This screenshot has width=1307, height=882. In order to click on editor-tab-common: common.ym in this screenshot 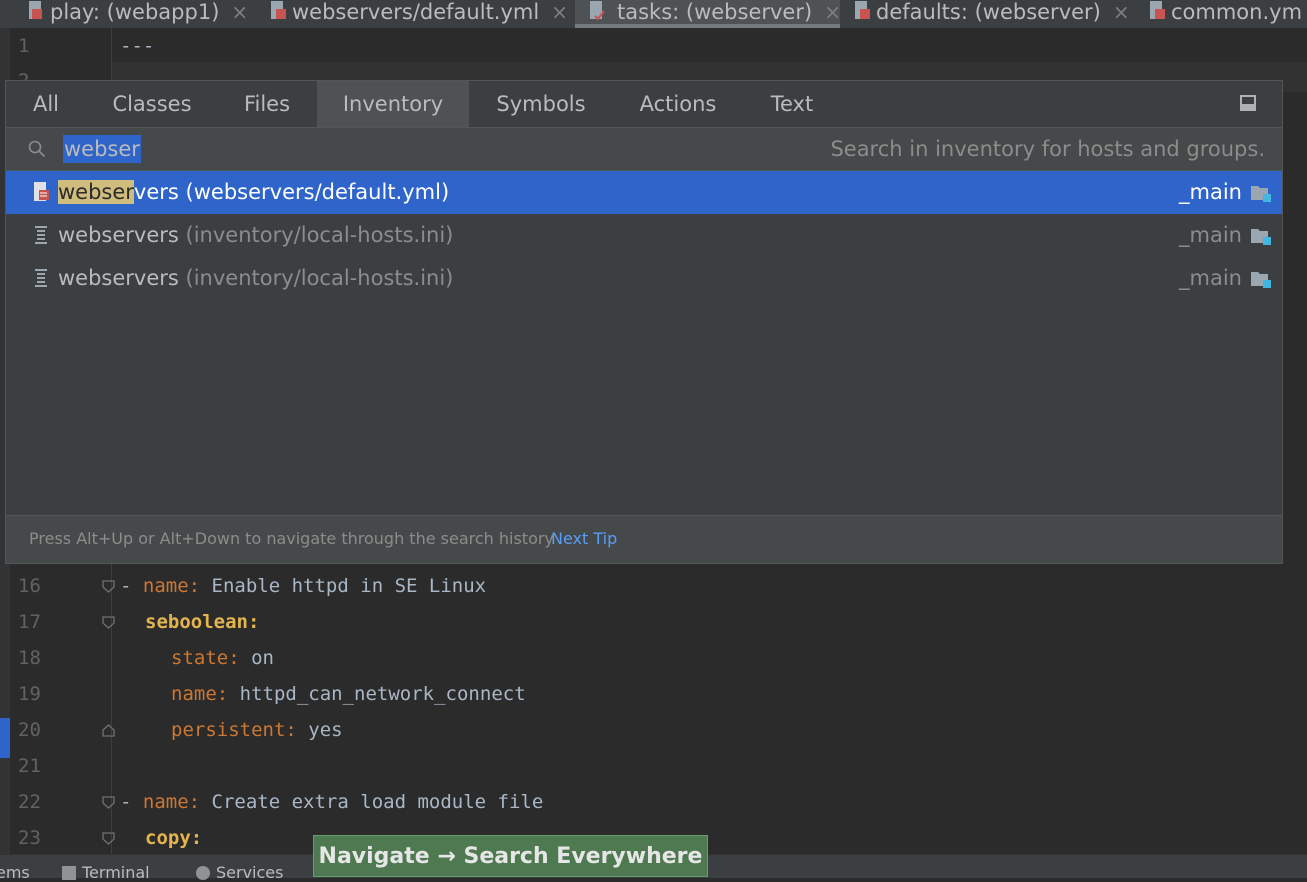, I will do `click(1223, 12)`.